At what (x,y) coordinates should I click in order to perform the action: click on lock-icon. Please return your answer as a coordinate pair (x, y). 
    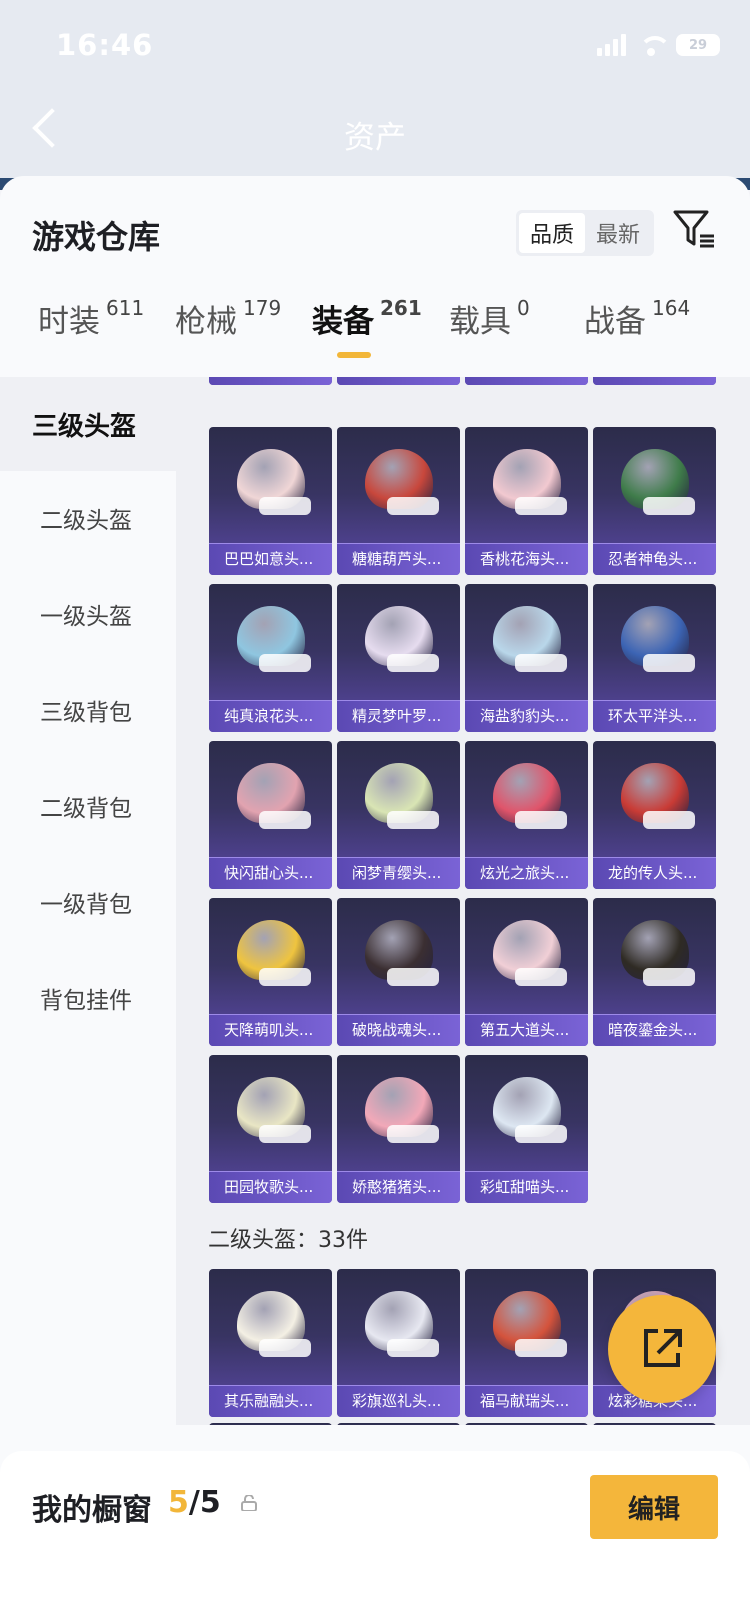
    Looking at the image, I should click on (249, 1503).